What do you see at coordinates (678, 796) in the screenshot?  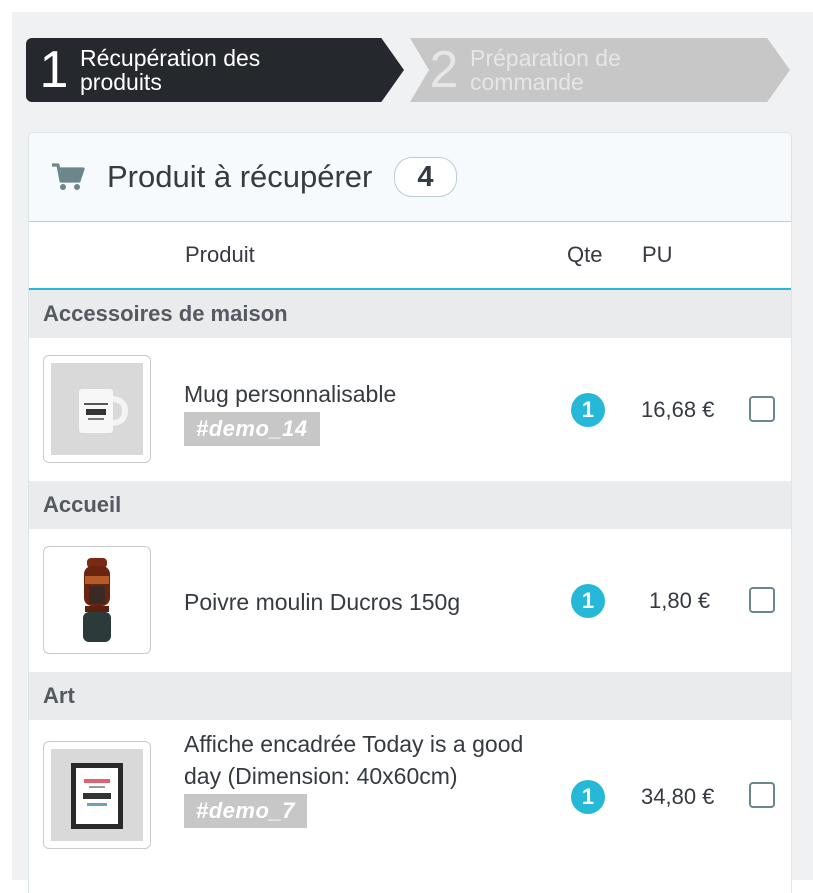 I see `unit-price: 34,80 €` at bounding box center [678, 796].